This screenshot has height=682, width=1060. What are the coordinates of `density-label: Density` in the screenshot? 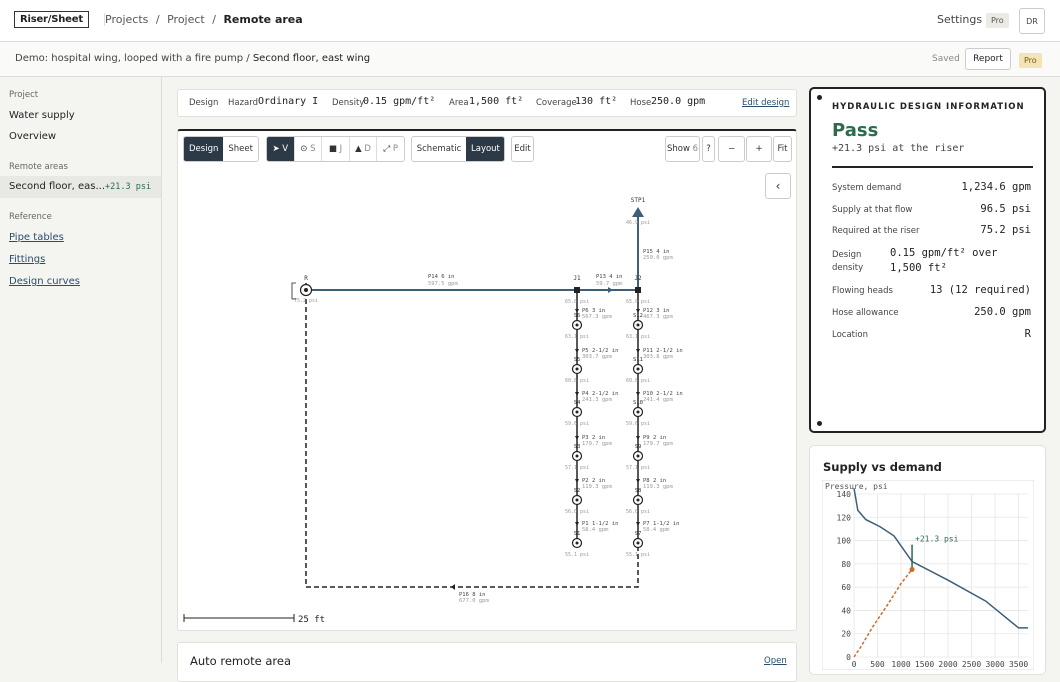 It's located at (348, 103).